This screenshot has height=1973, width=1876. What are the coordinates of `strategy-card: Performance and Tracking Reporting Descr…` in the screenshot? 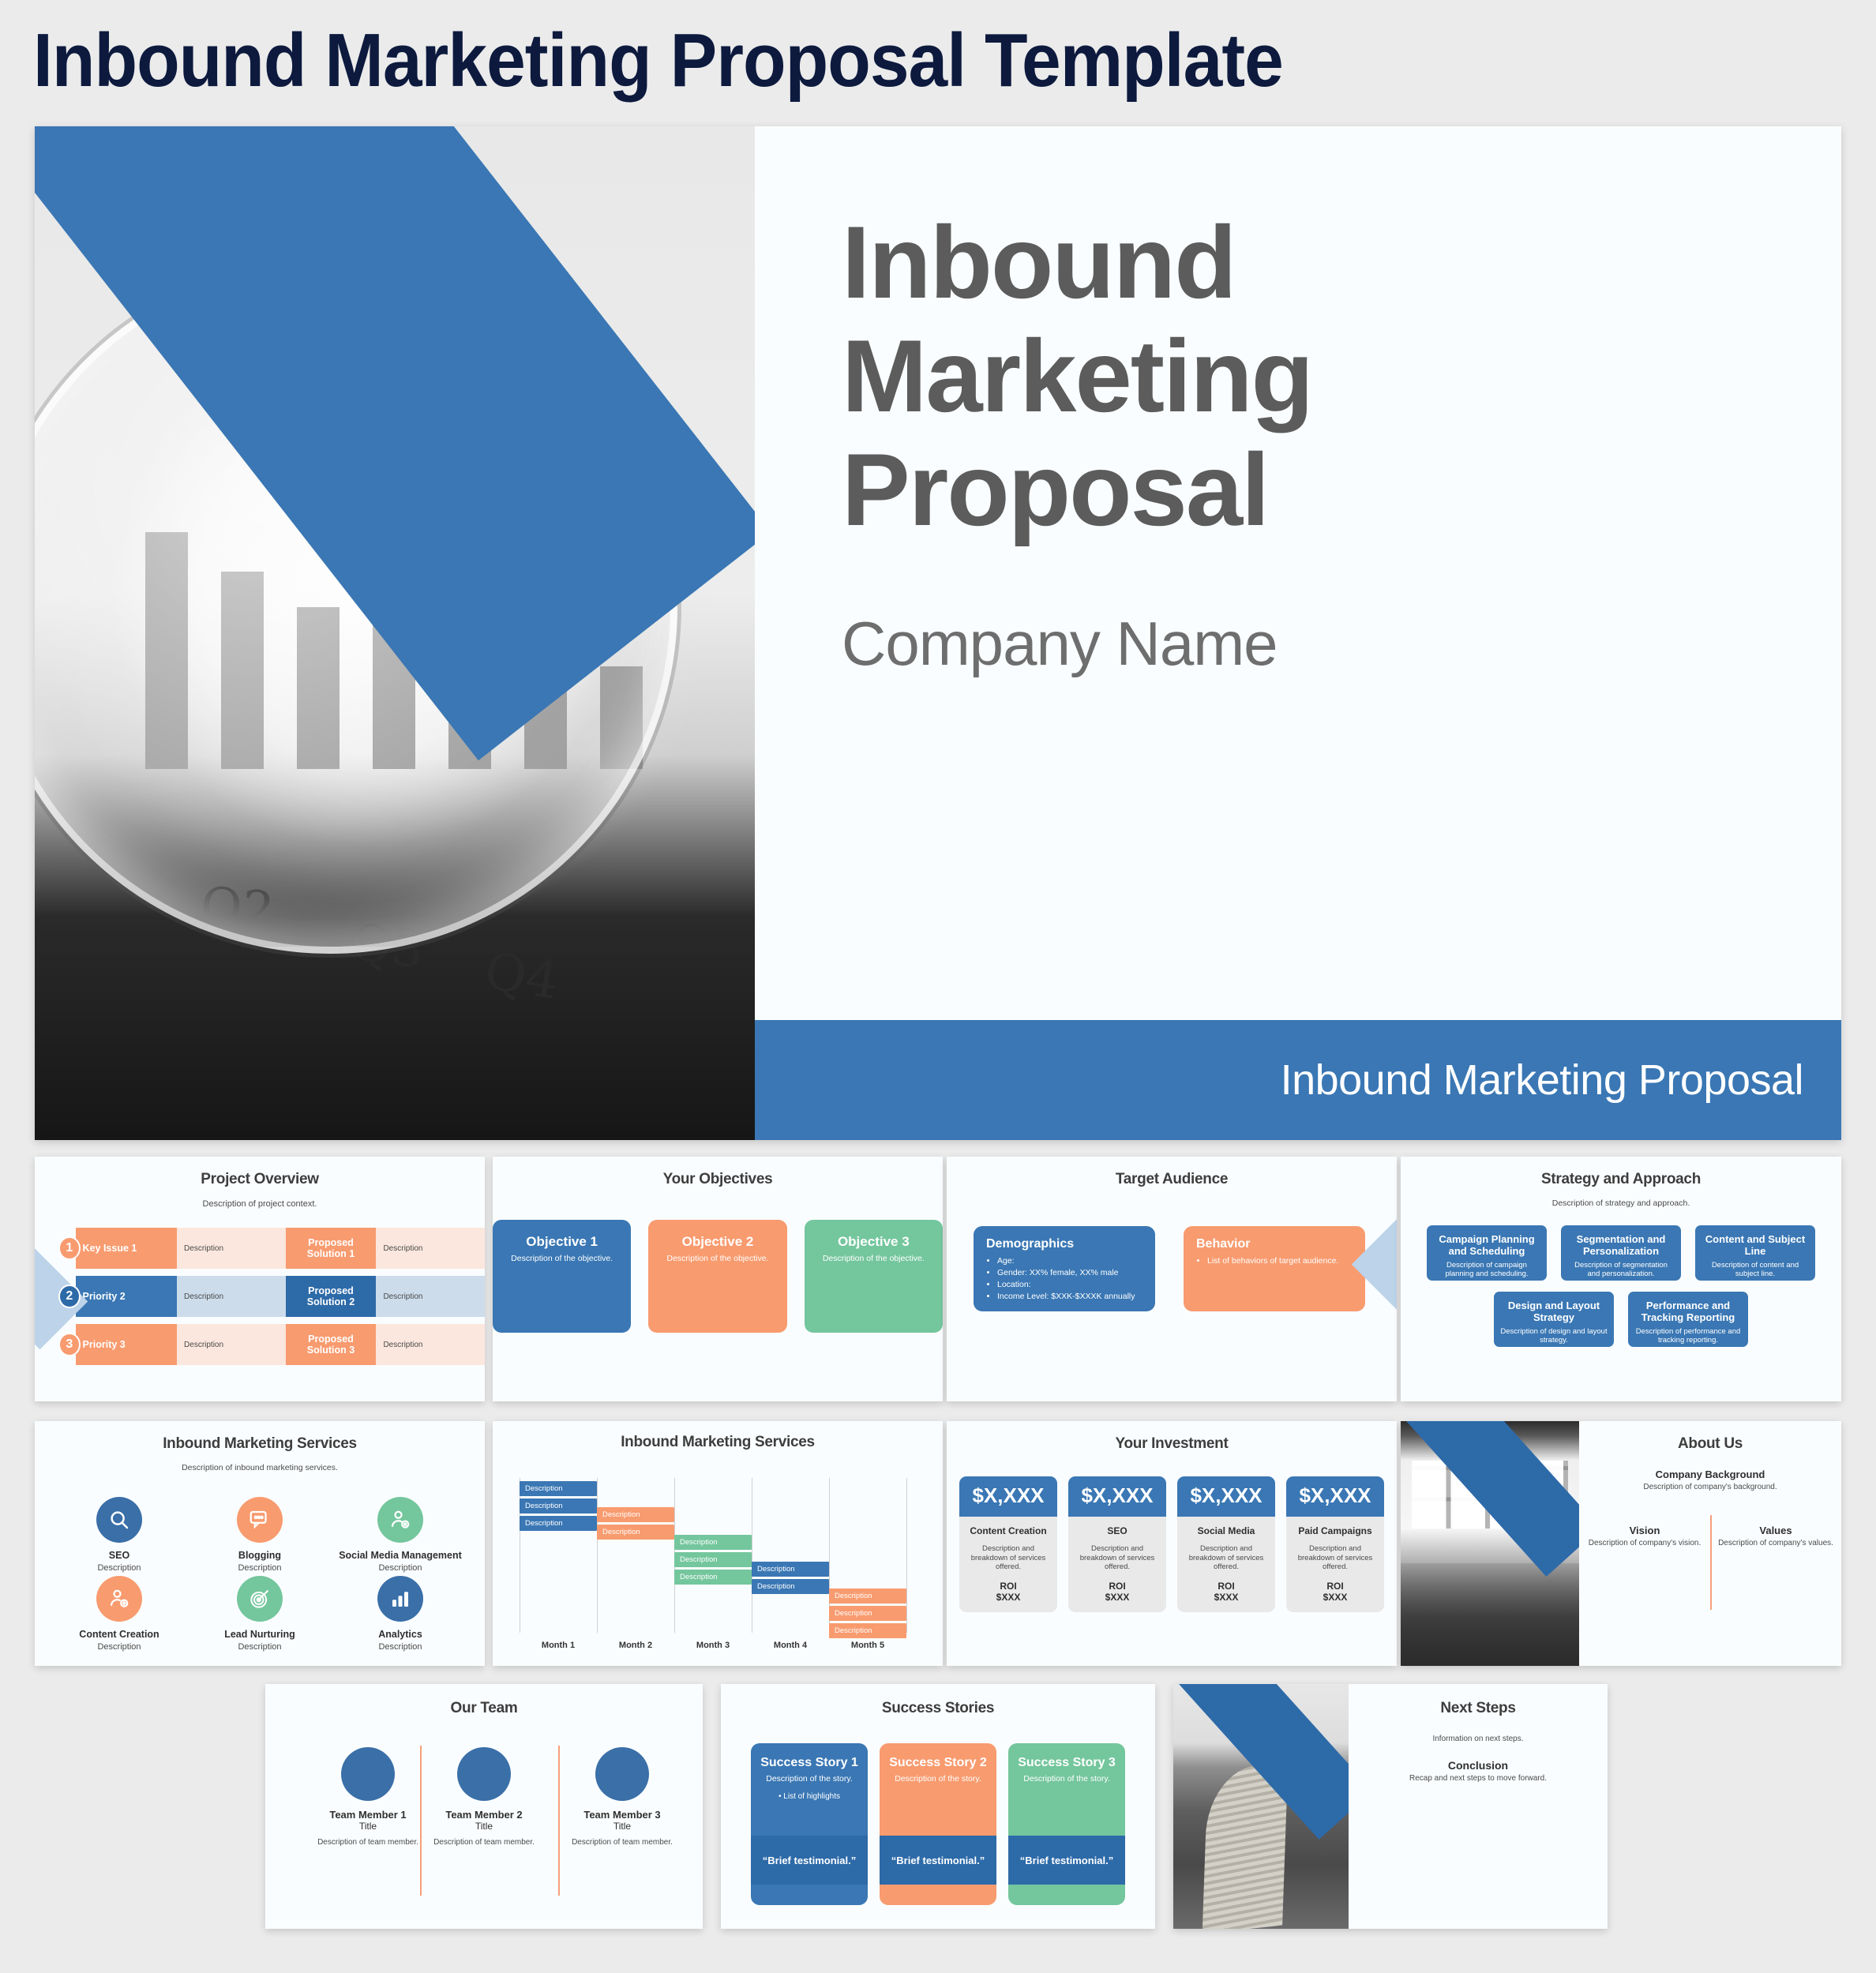 It's located at (1688, 1319).